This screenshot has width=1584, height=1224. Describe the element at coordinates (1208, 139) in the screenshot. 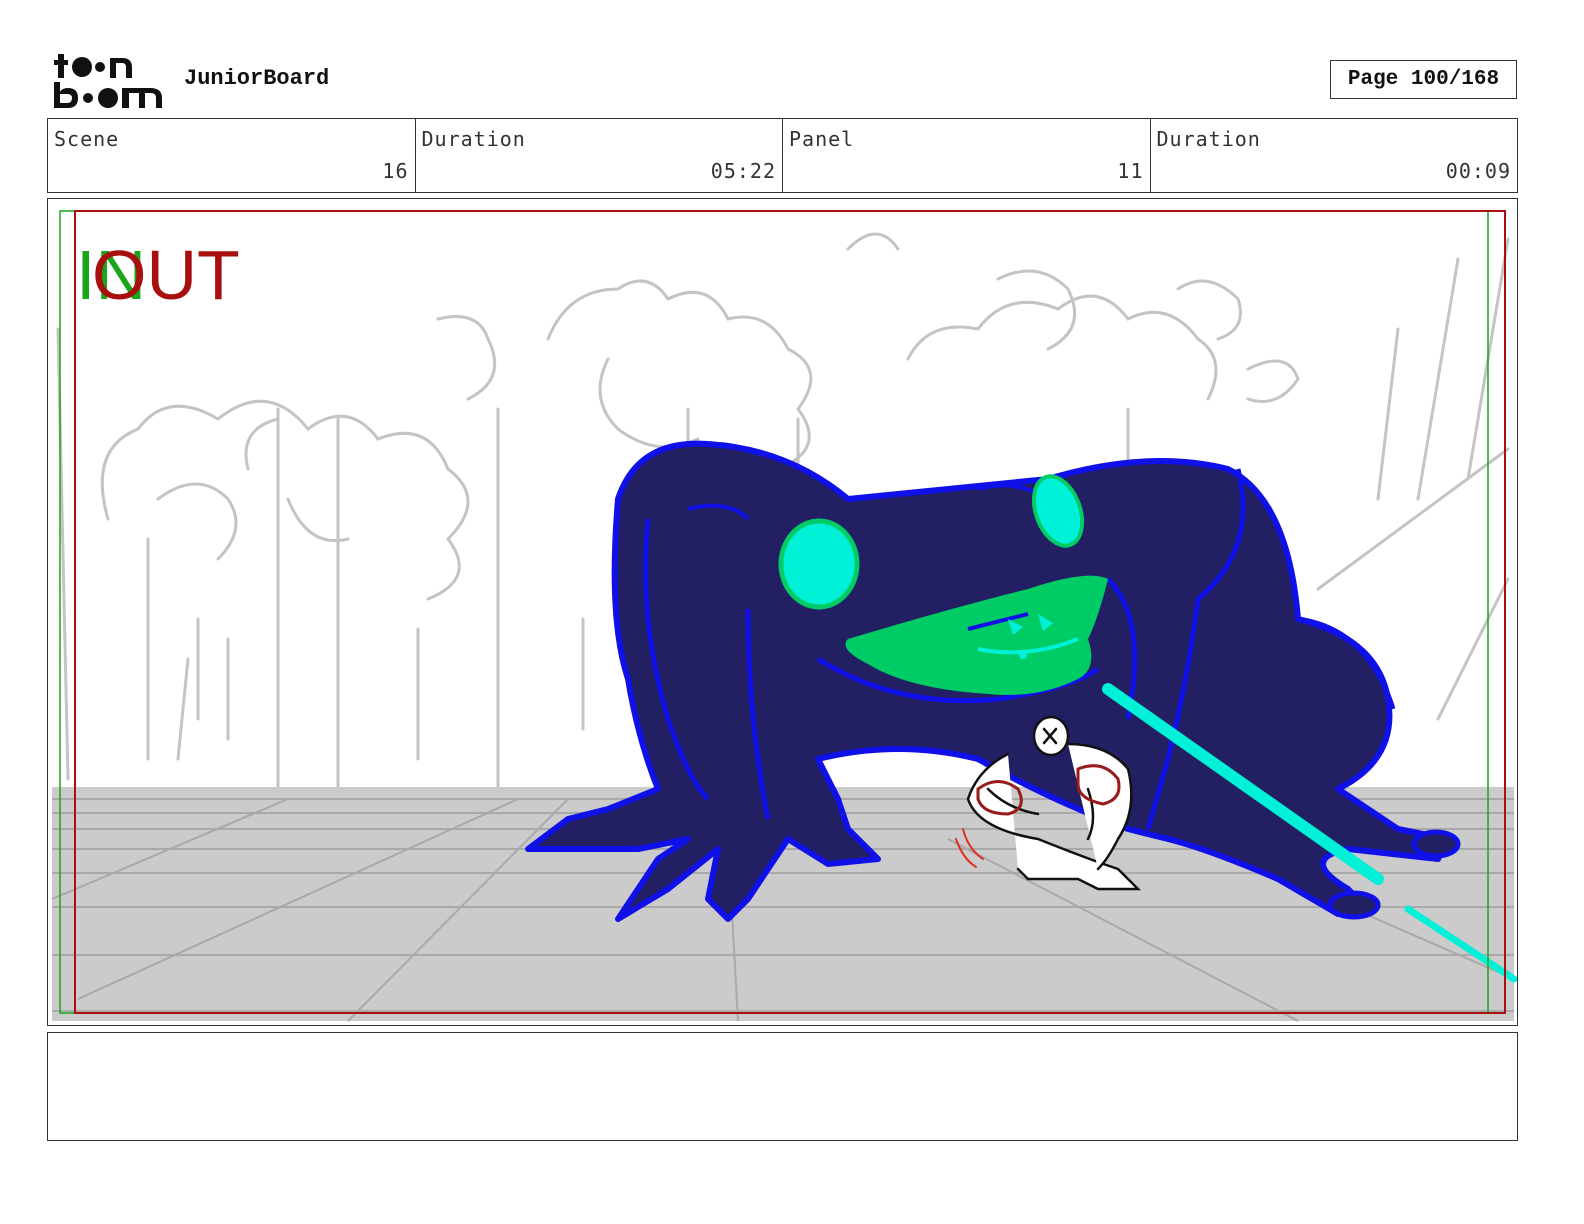

I see `panel-duration-label: Duration` at that location.